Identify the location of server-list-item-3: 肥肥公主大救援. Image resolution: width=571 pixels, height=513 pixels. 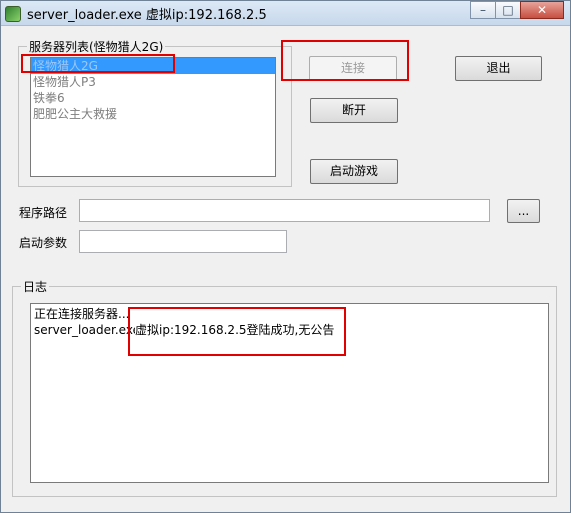
(153, 114).